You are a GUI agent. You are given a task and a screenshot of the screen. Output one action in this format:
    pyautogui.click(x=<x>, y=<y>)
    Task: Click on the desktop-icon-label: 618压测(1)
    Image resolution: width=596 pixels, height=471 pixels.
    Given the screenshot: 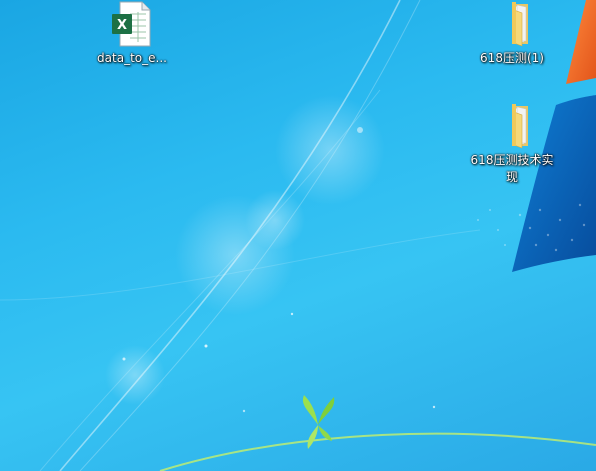 What is the action you would take?
    pyautogui.click(x=512, y=58)
    